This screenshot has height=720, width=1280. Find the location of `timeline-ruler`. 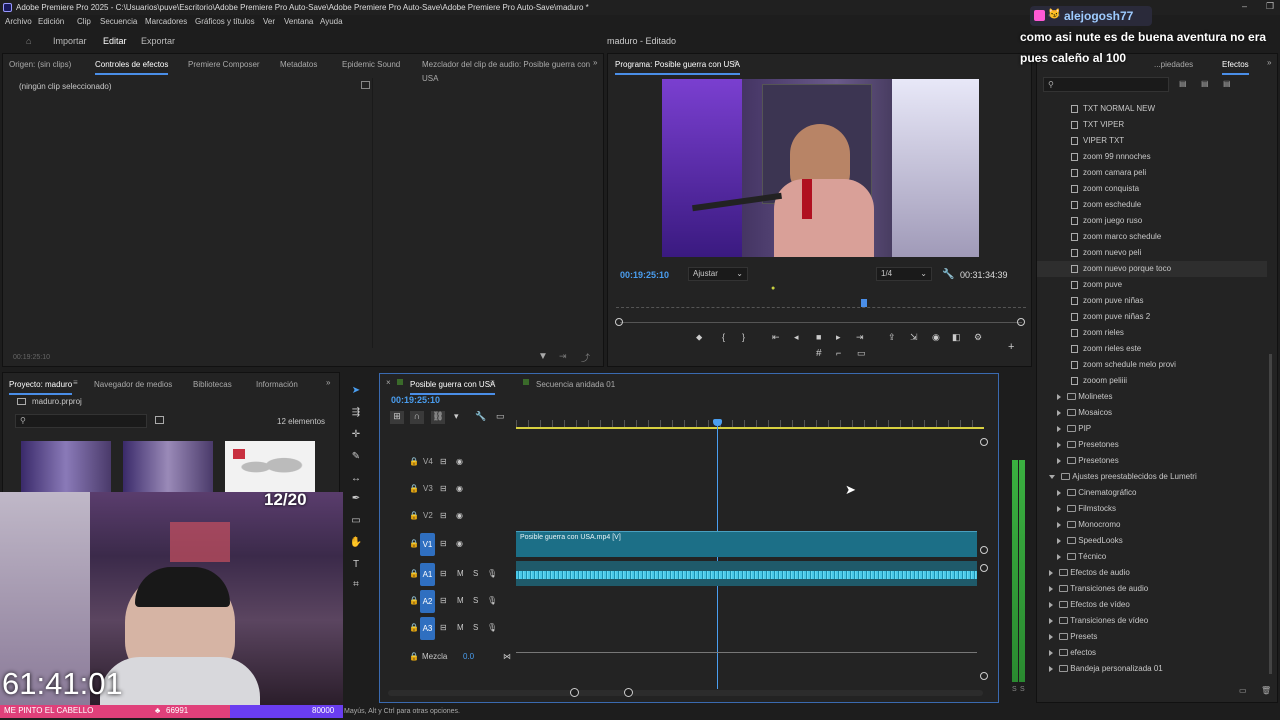

timeline-ruler is located at coordinates (750, 424).